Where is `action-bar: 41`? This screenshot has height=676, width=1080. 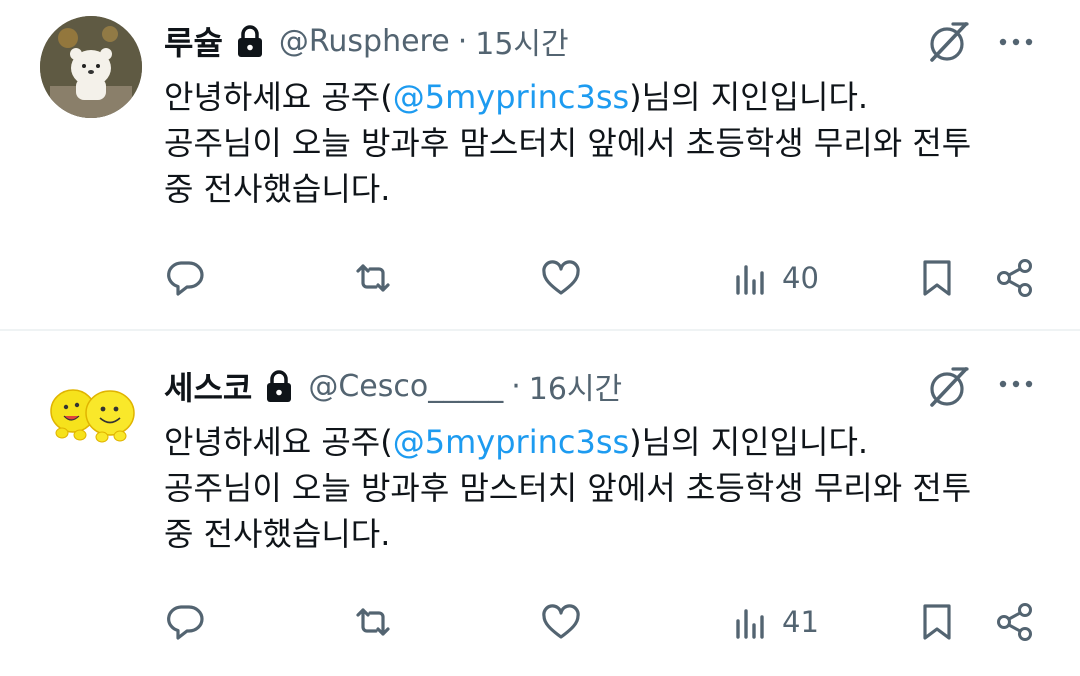 action-bar: 41 is located at coordinates (540, 622).